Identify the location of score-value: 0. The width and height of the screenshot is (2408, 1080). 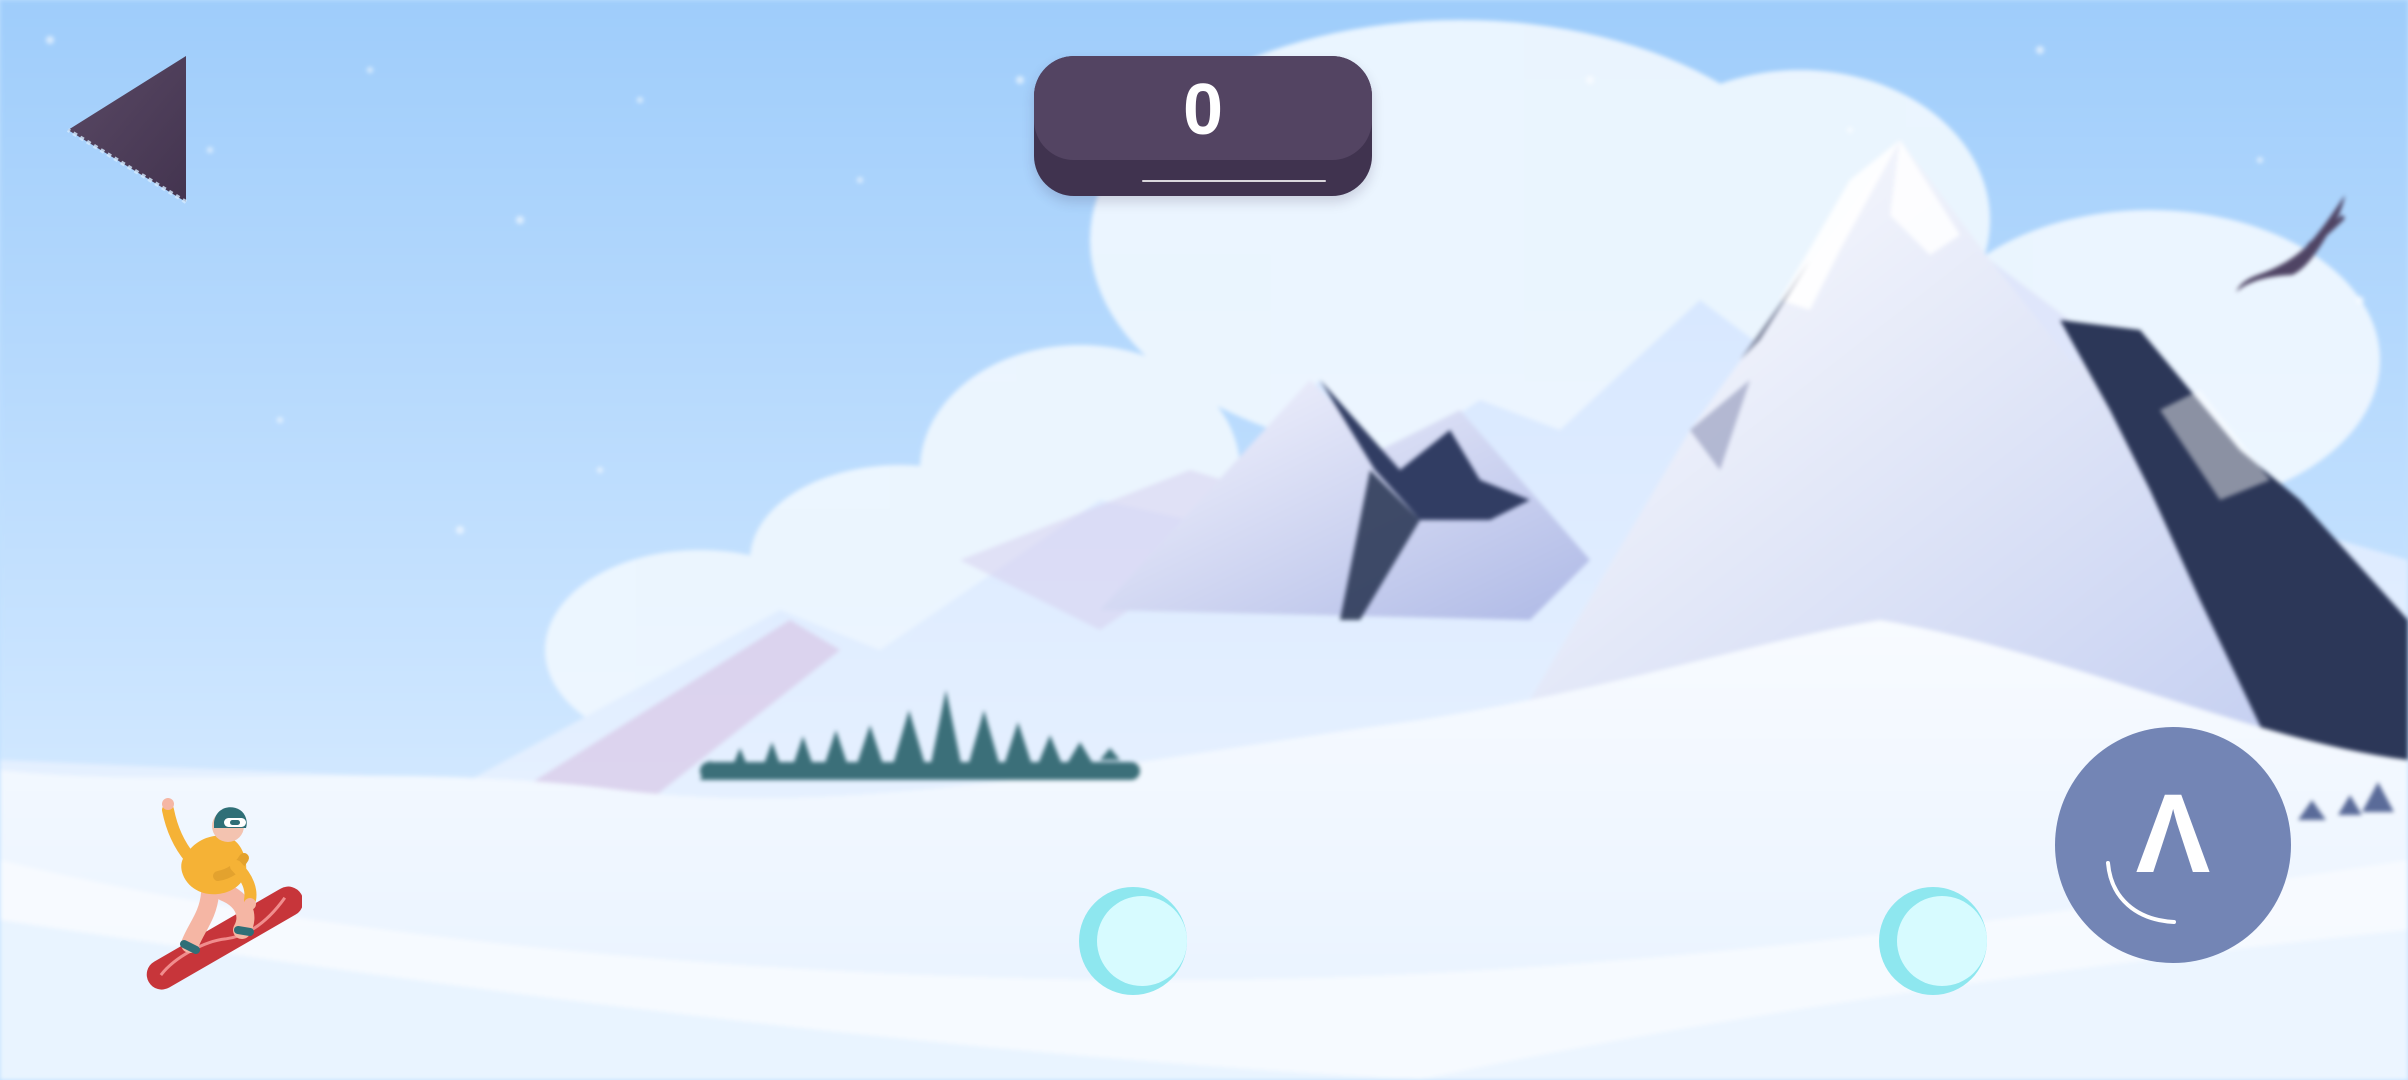
(1203, 110).